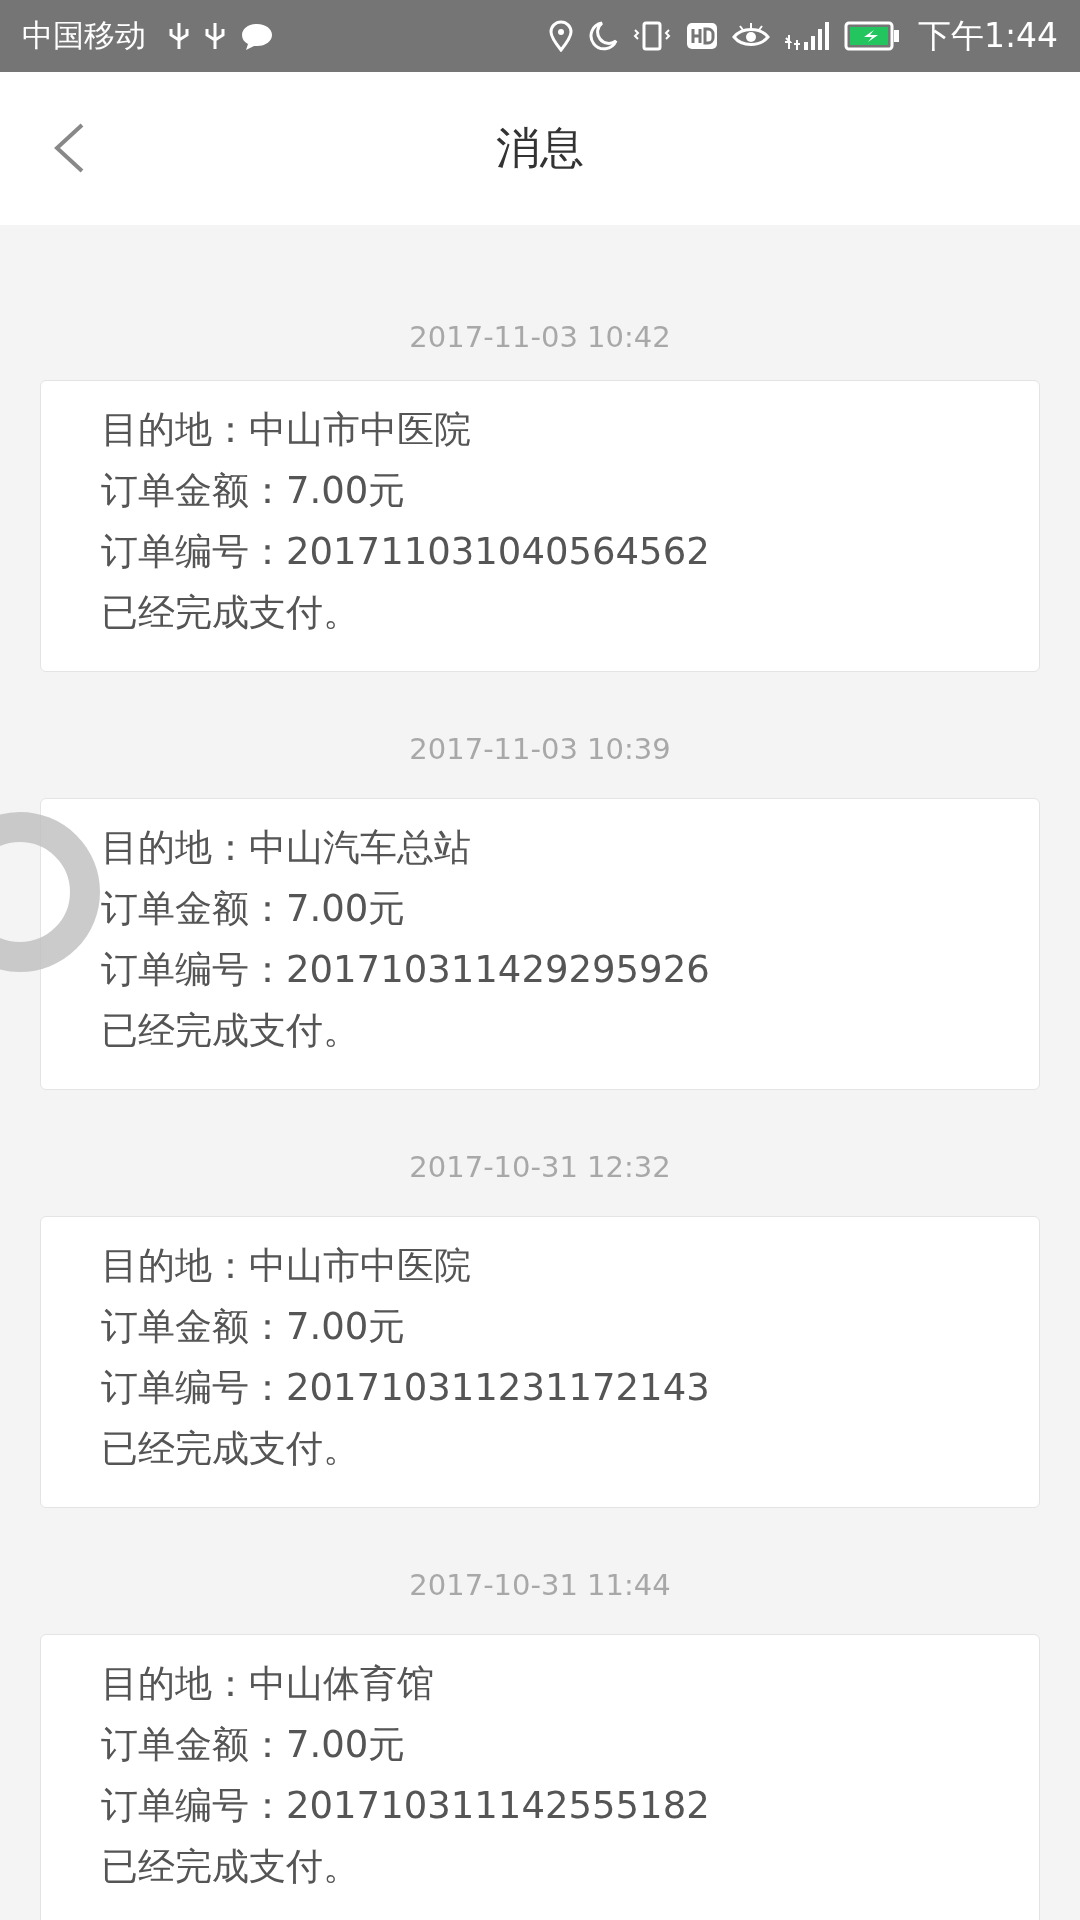  What do you see at coordinates (84, 35) in the screenshot?
I see `carrier-name: 中国移动` at bounding box center [84, 35].